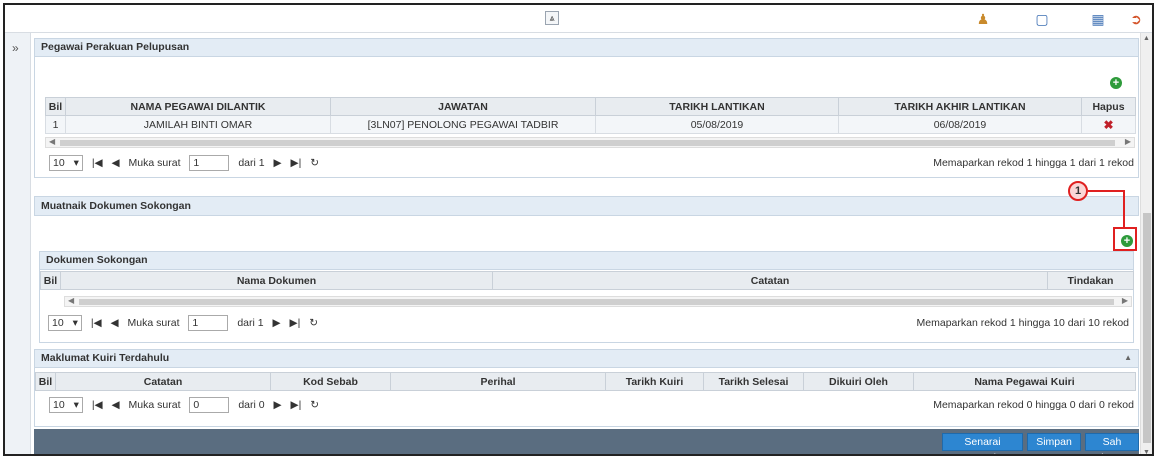 Image resolution: width=1157 pixels, height=459 pixels. I want to click on collapse-section-icon: ▲, so click(1128, 357).